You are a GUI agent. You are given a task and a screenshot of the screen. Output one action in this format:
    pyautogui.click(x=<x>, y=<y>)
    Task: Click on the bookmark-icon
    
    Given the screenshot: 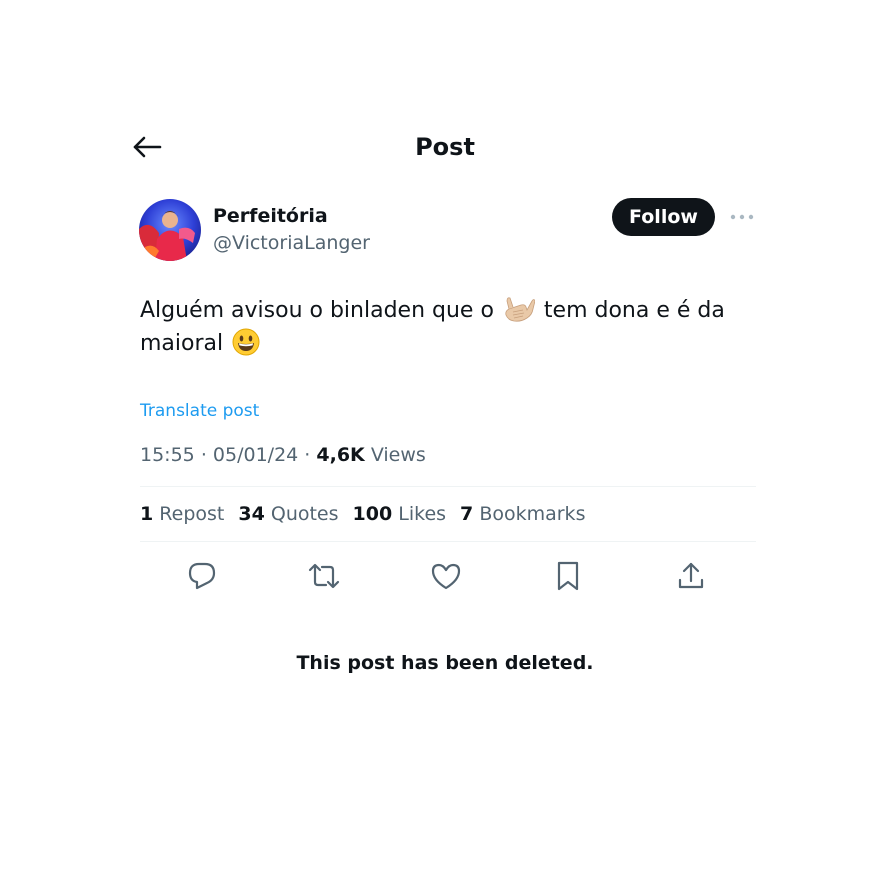 What is the action you would take?
    pyautogui.click(x=568, y=576)
    